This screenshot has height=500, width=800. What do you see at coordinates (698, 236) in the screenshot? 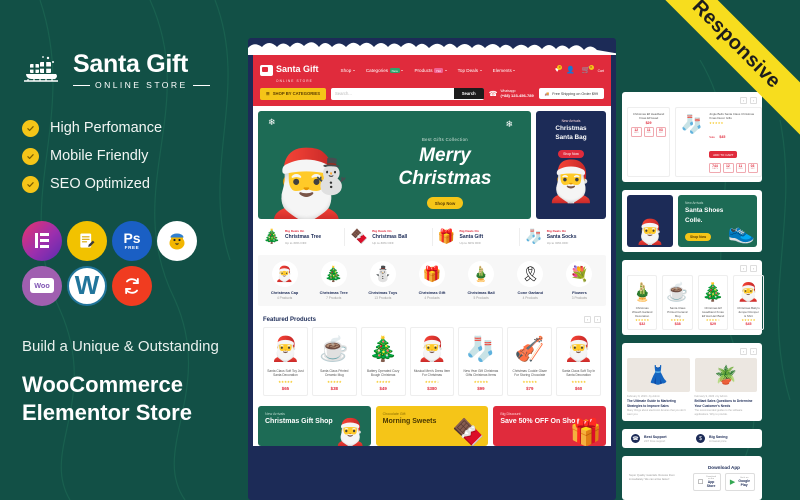
I see `banner-shop-now-button: Shop Now` at bounding box center [698, 236].